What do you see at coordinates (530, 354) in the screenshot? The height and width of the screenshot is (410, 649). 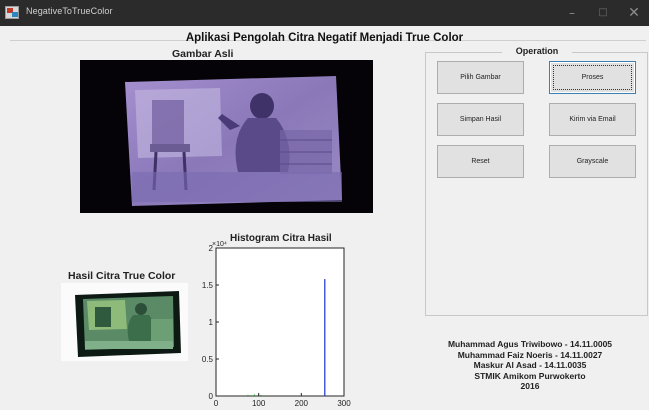 I see `credit-line: Muhammad Faiz Noeris - 14.11.0027` at bounding box center [530, 354].